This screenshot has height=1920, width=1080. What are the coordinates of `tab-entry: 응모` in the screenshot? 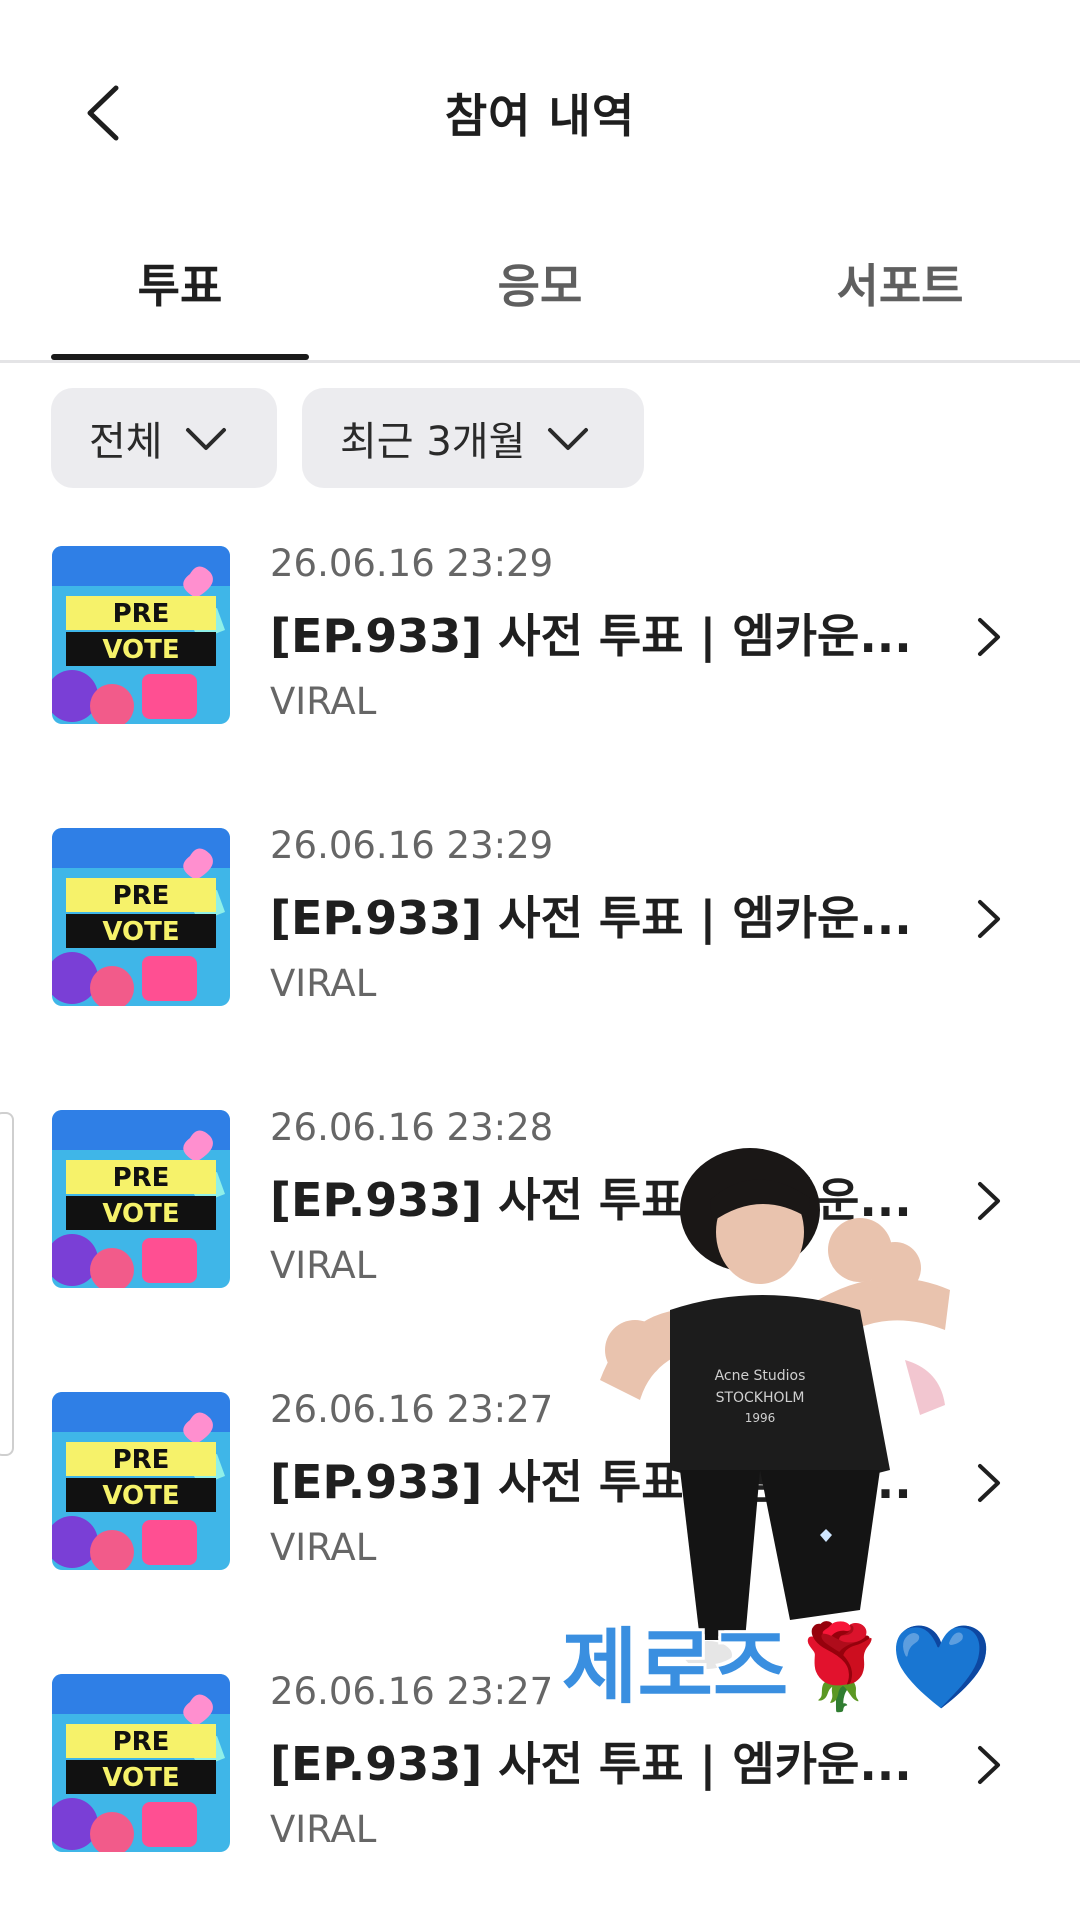 It's located at (540, 300).